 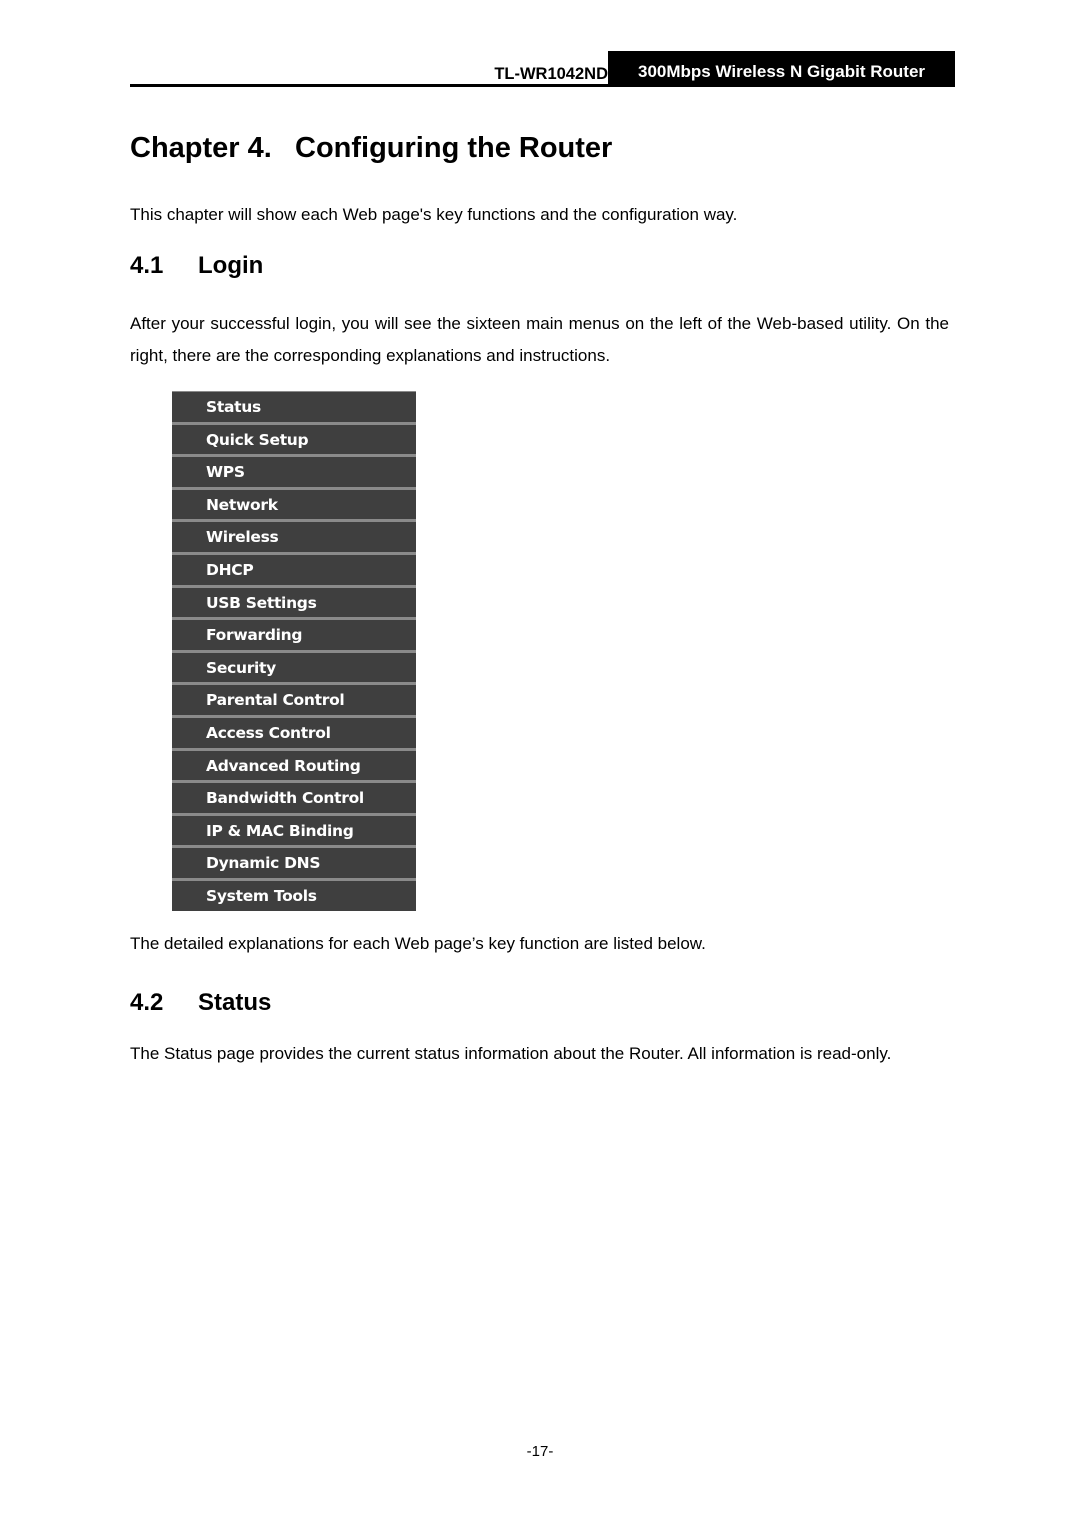 What do you see at coordinates (196, 266) in the screenshot?
I see `section-heading-login: 4.1 Login` at bounding box center [196, 266].